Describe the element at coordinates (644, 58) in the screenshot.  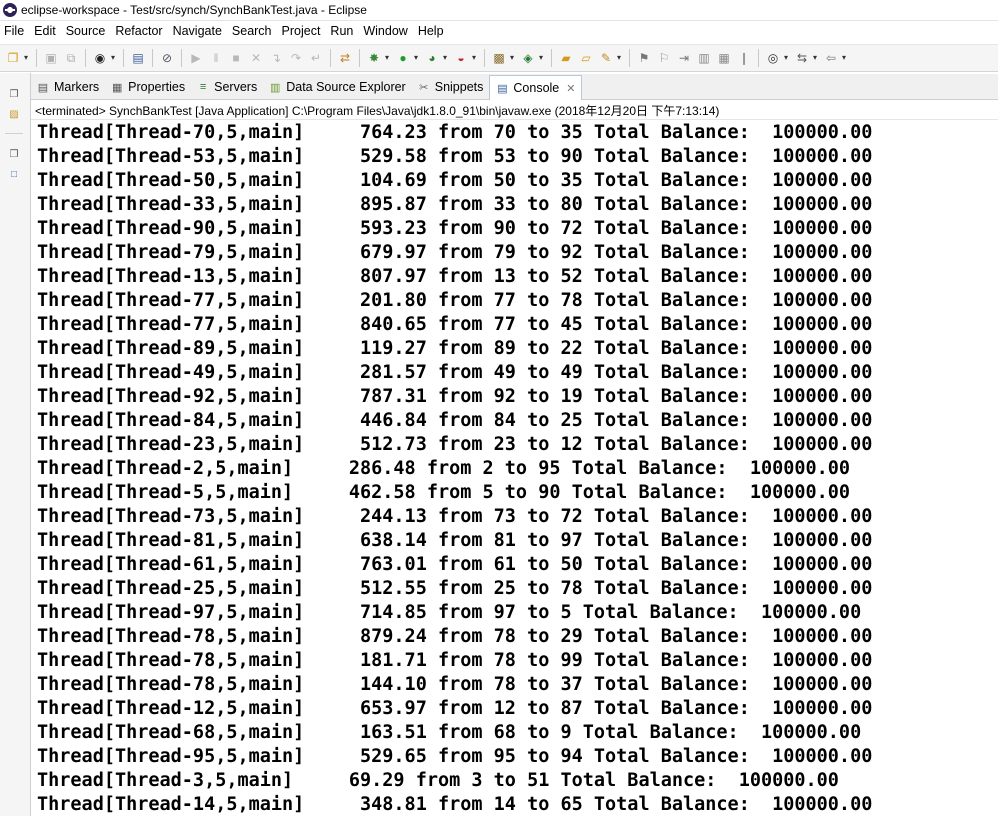
I see `next-annotation-icon: ⚑` at that location.